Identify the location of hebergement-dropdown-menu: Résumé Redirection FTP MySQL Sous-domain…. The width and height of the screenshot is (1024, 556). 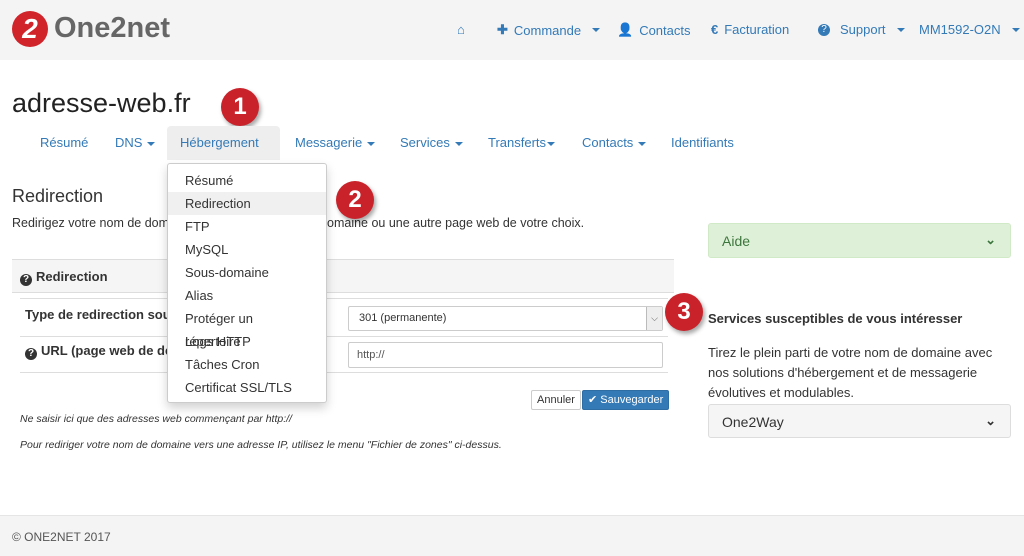
(247, 283).